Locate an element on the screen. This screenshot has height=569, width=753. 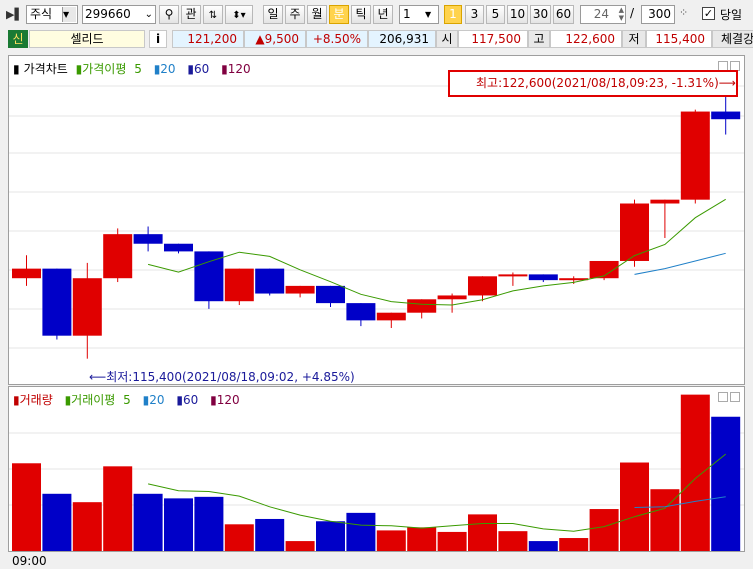
legend-ma60: ▮60 is located at coordinates (198, 69).